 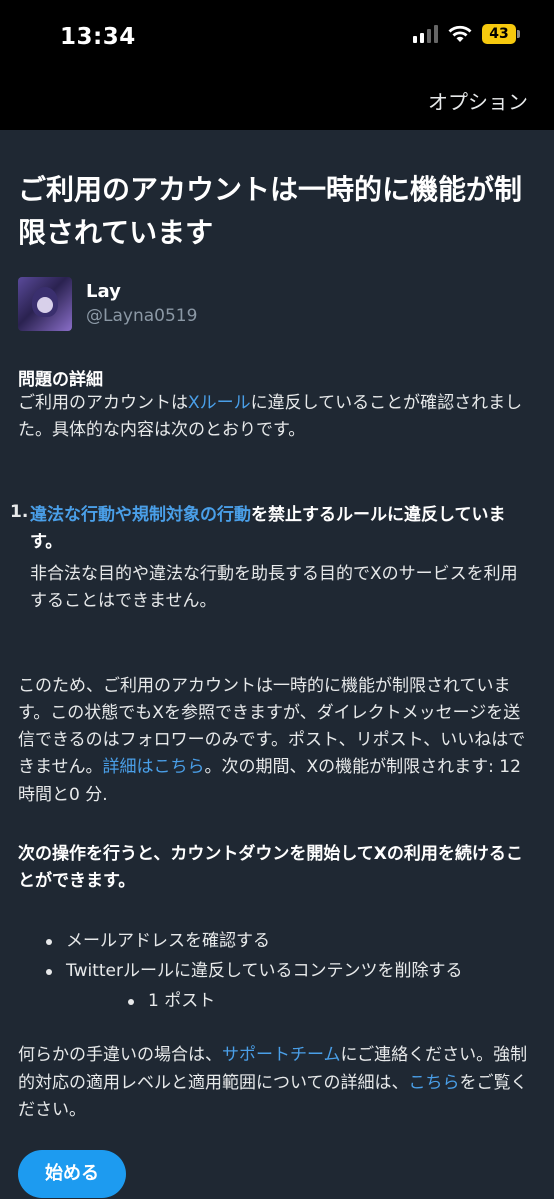 I want to click on account-profile: Lay @Layna0519, so click(x=276, y=303).